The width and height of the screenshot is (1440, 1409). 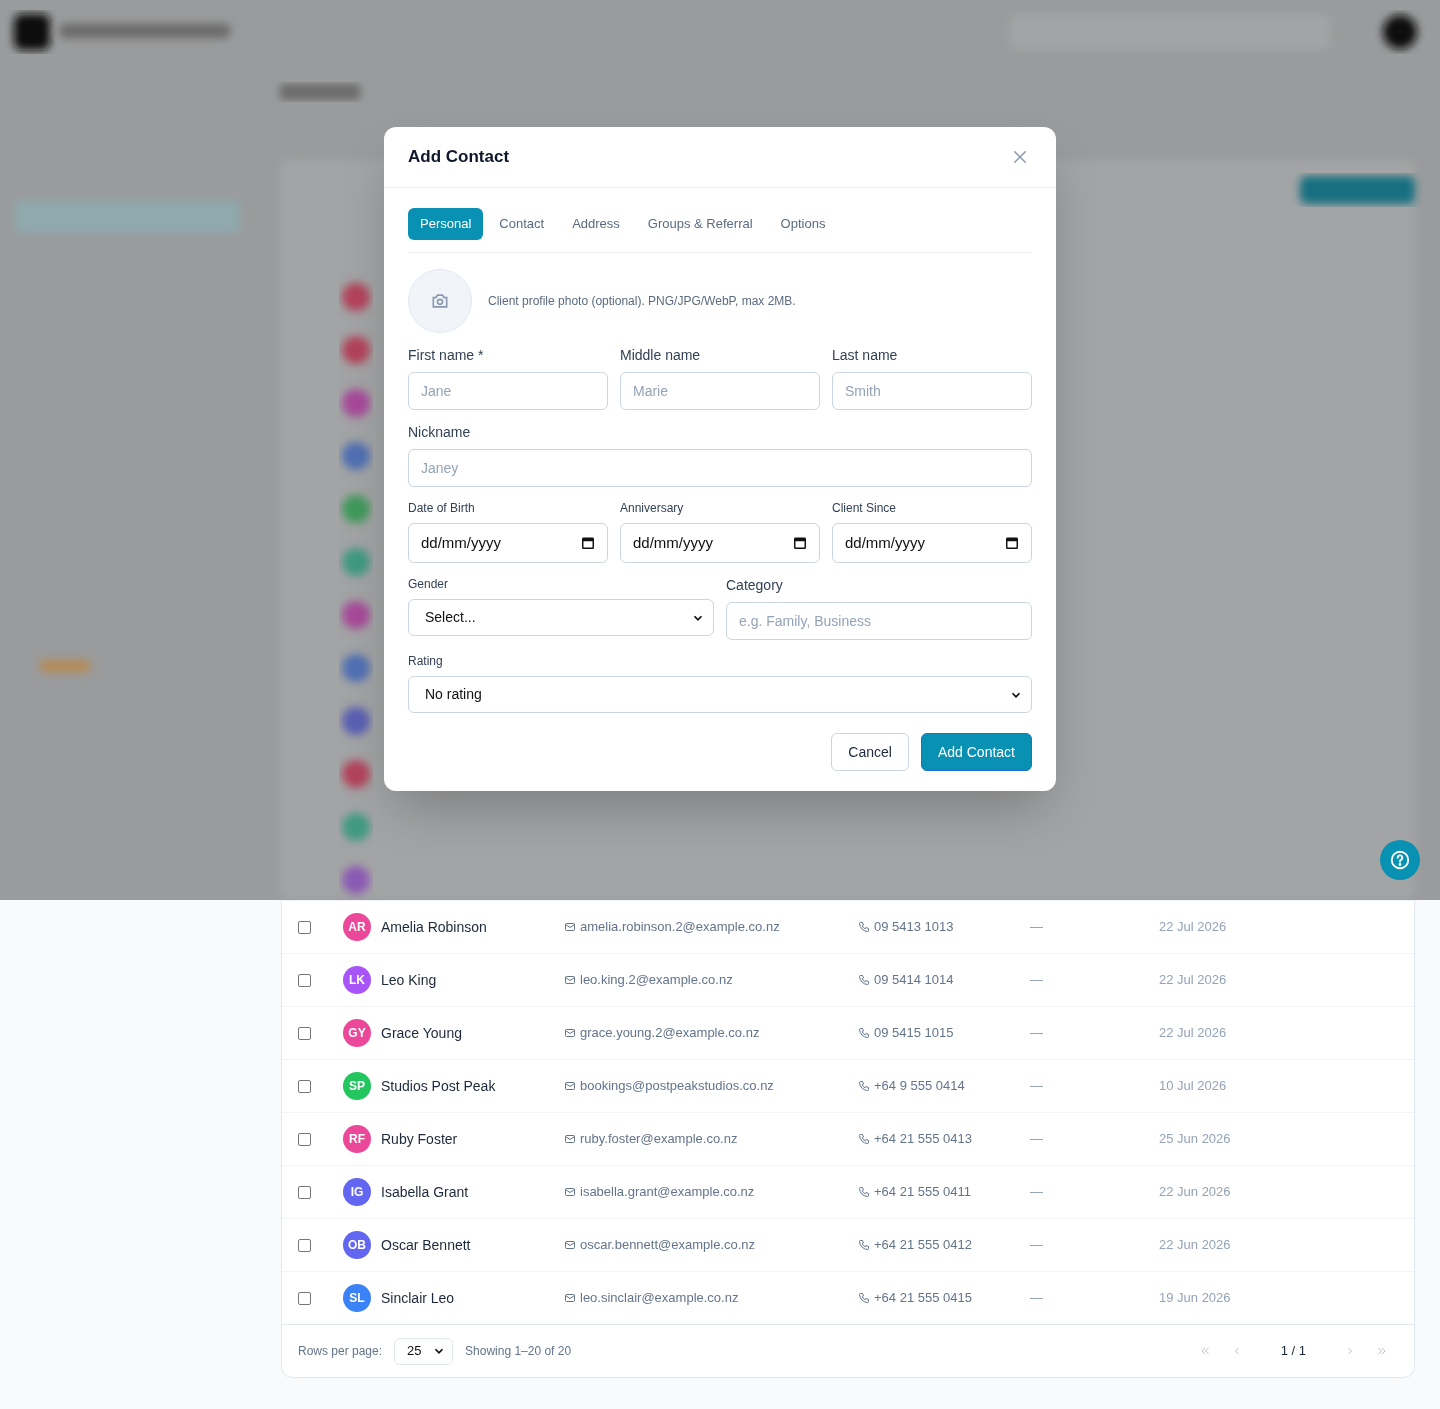 What do you see at coordinates (932, 391) in the screenshot?
I see `text-field: Smith` at bounding box center [932, 391].